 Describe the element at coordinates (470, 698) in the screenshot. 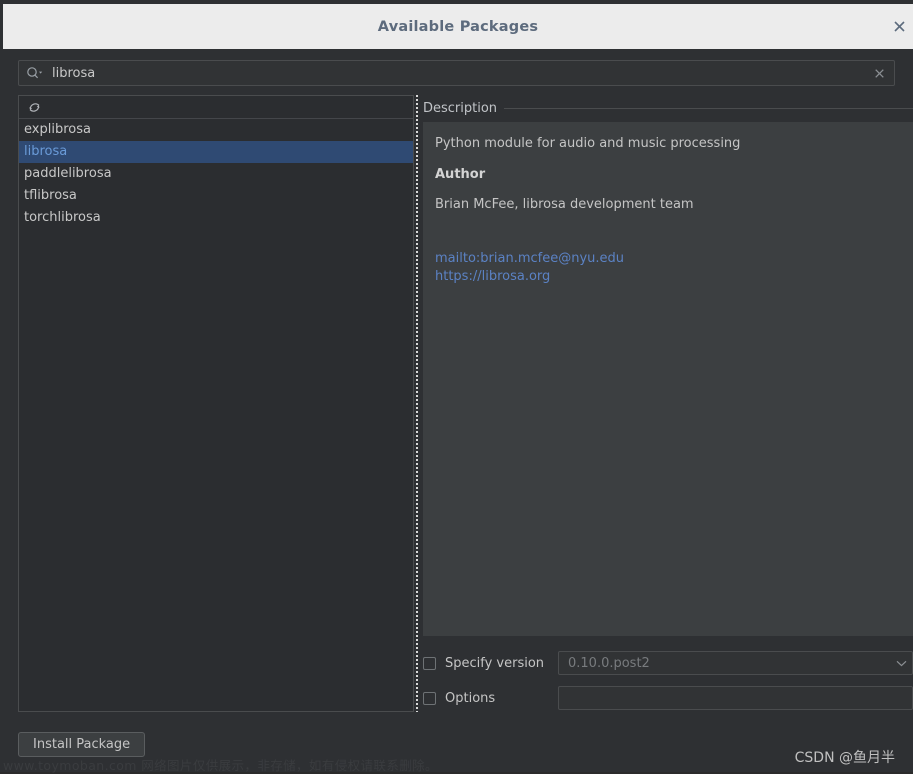

I see `options-label: Options` at that location.